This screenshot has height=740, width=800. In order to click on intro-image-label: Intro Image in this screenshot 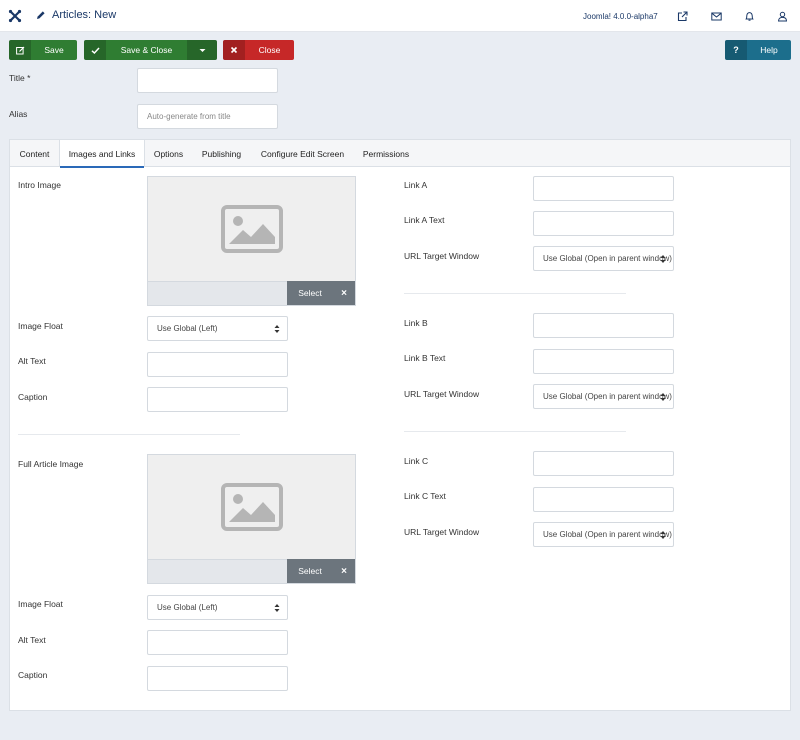, I will do `click(39, 185)`.